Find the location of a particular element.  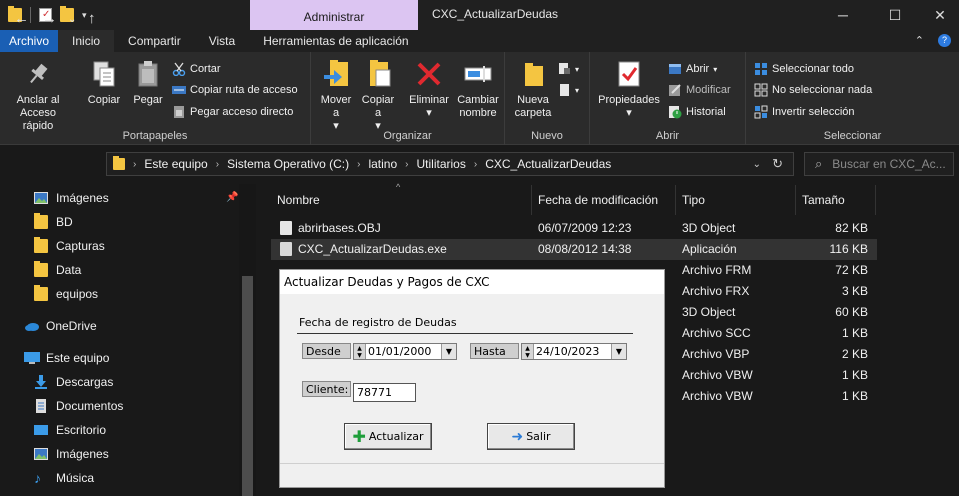

sidebar-item-label: Data is located at coordinates (69, 270).